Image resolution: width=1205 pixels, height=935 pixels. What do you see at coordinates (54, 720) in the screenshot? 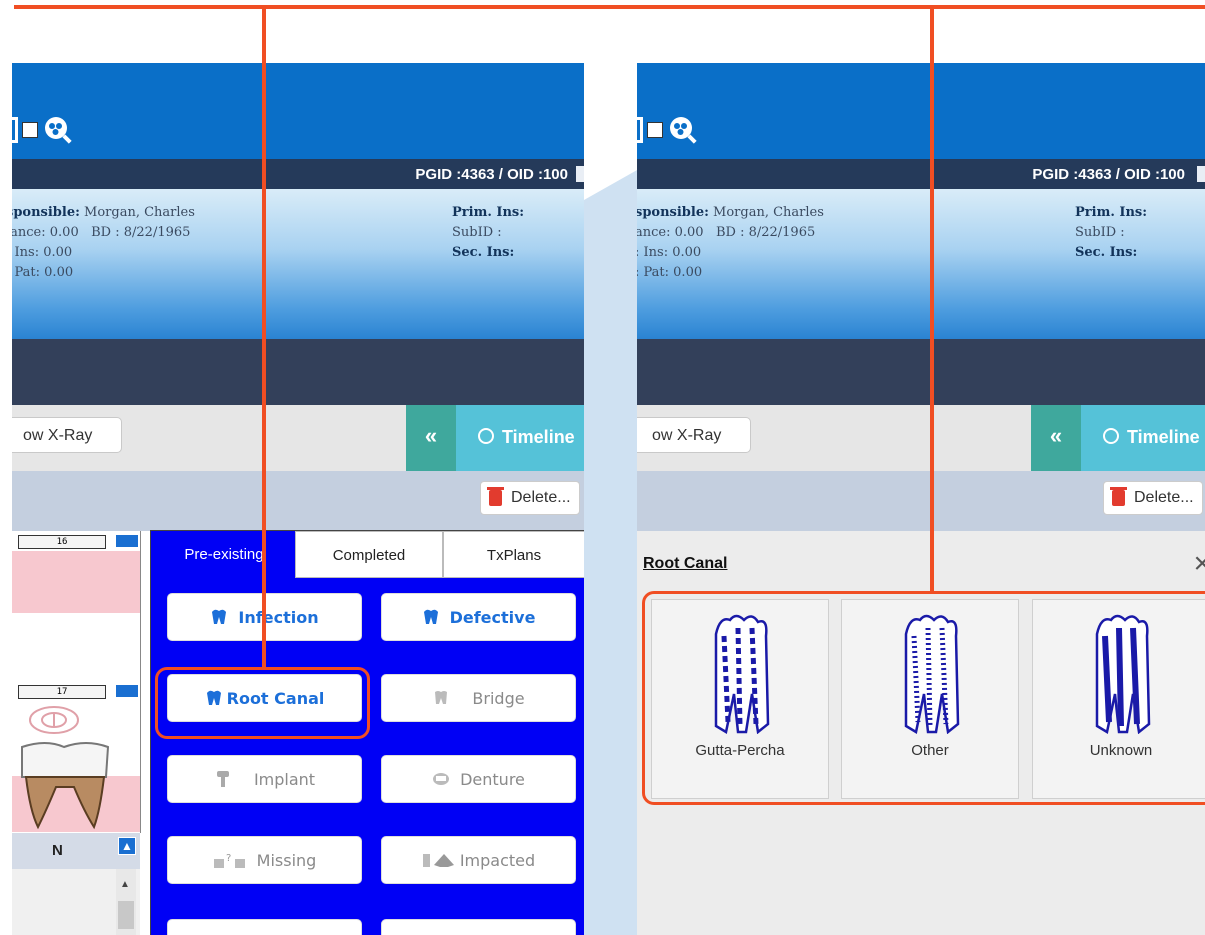
I see `occlusal-icon` at bounding box center [54, 720].